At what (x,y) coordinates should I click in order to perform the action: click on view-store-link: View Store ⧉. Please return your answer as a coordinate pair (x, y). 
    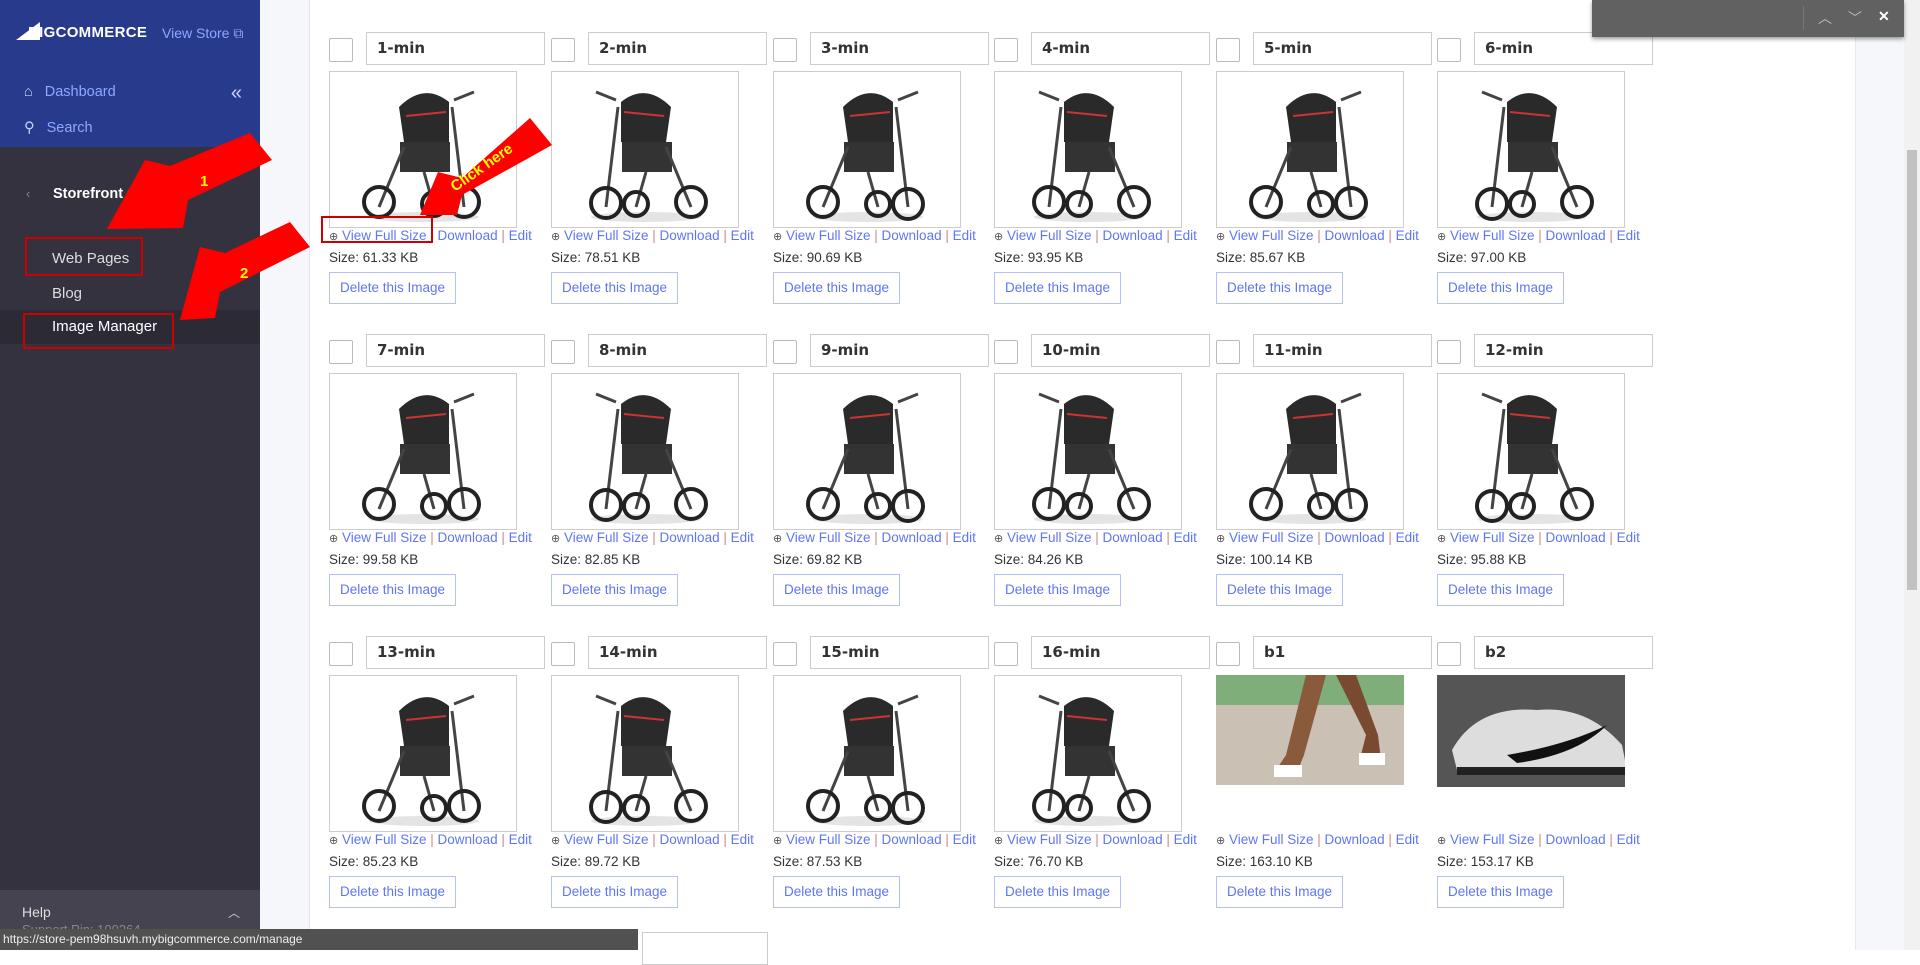
    Looking at the image, I should click on (202, 33).